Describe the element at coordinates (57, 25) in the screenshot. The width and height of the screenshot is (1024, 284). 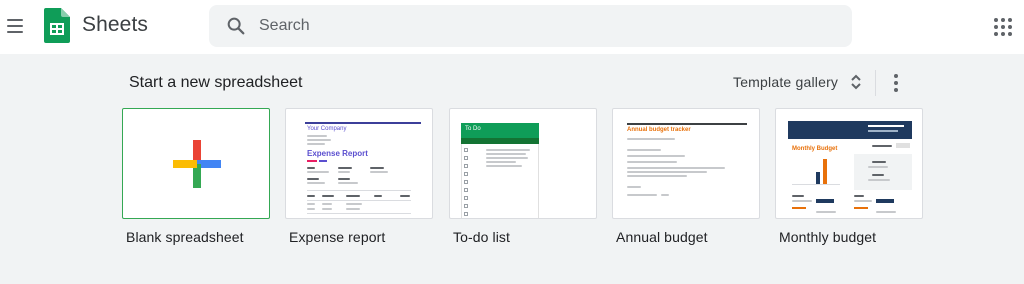
I see `sheets-logo-icon` at that location.